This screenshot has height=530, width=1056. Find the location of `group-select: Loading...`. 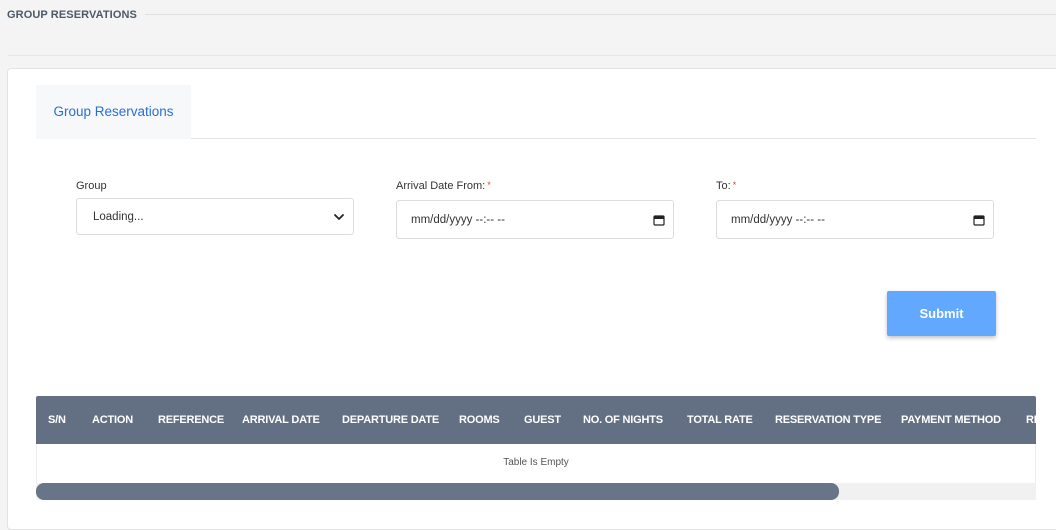

group-select: Loading... is located at coordinates (215, 216).